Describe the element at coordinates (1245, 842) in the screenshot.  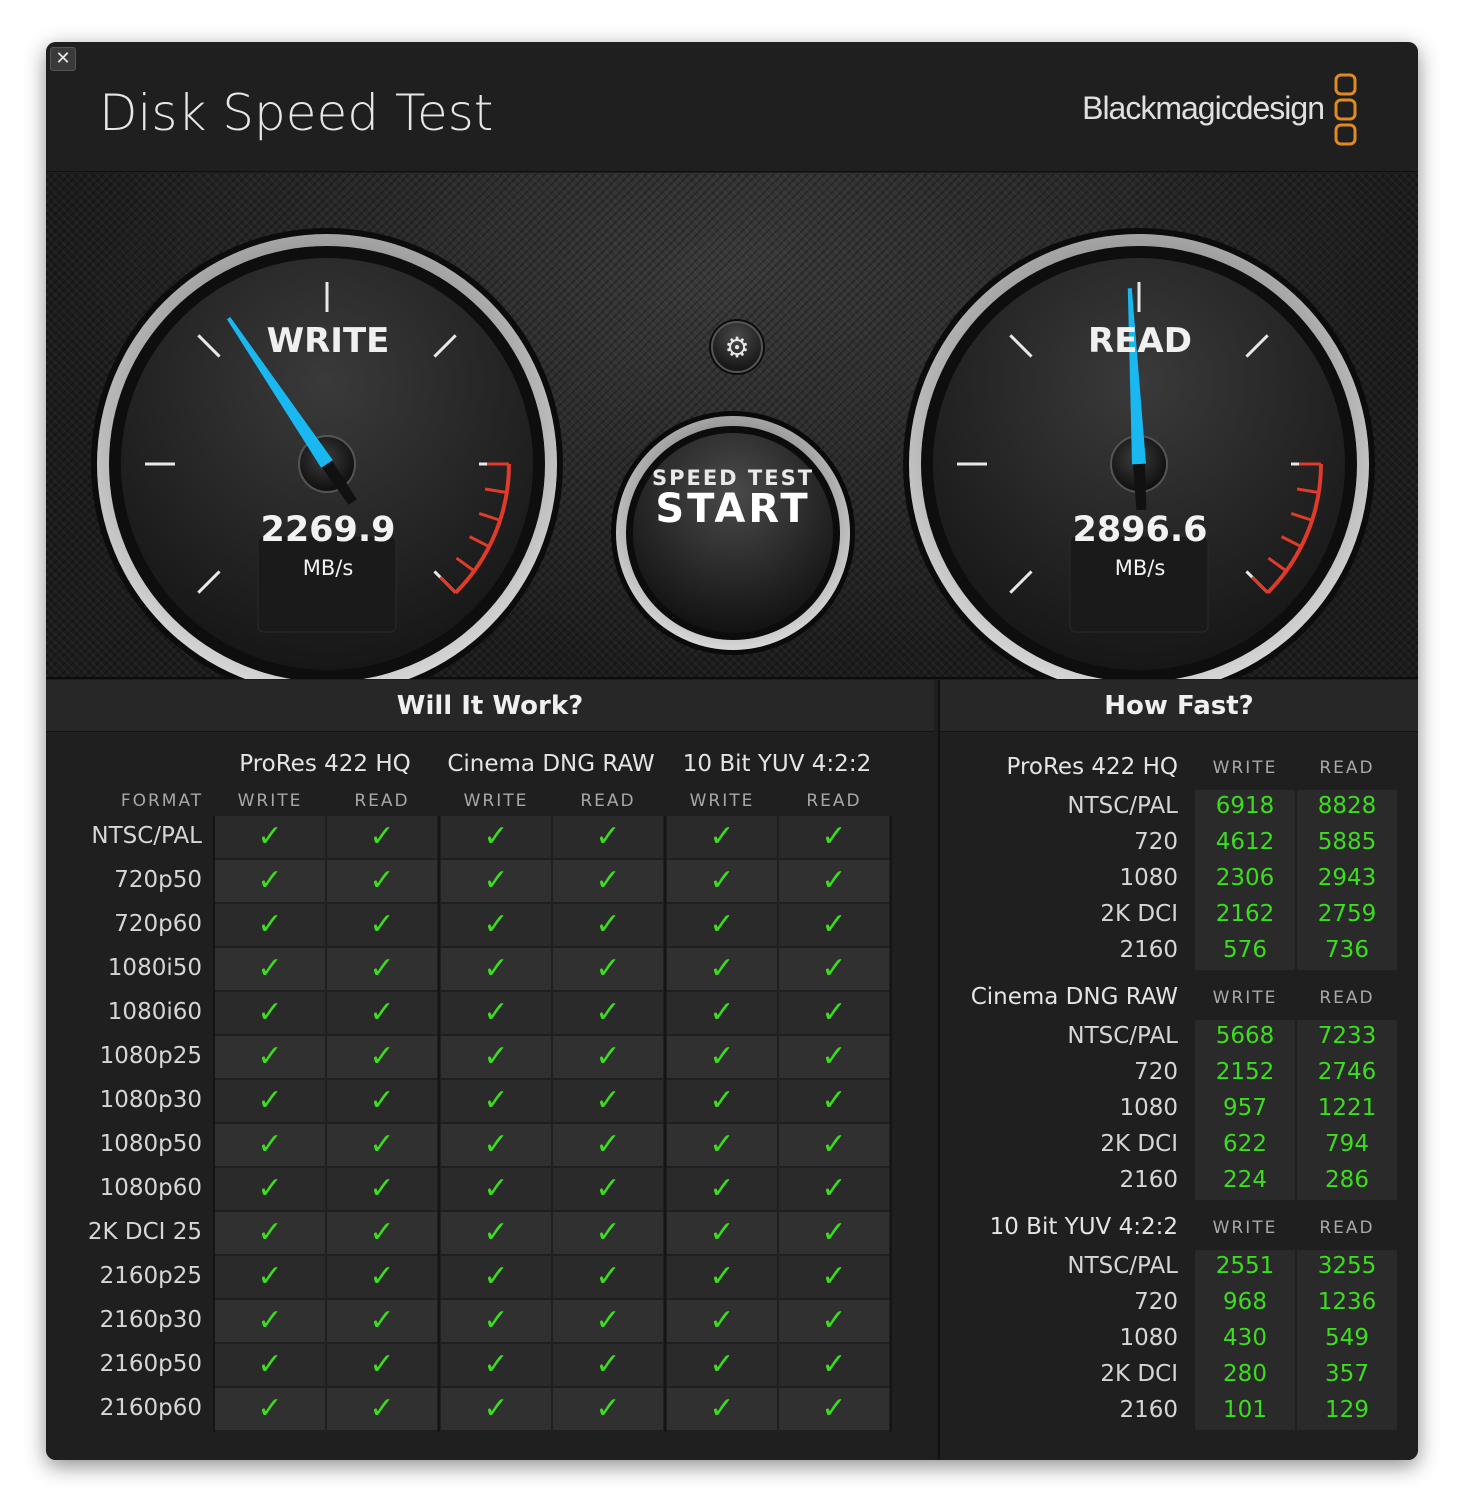
I see `fast-write-value: 4612` at that location.